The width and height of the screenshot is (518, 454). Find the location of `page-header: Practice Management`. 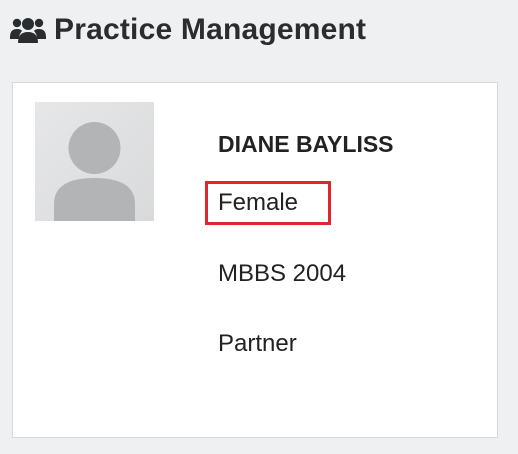

page-header: Practice Management is located at coordinates (188, 30).